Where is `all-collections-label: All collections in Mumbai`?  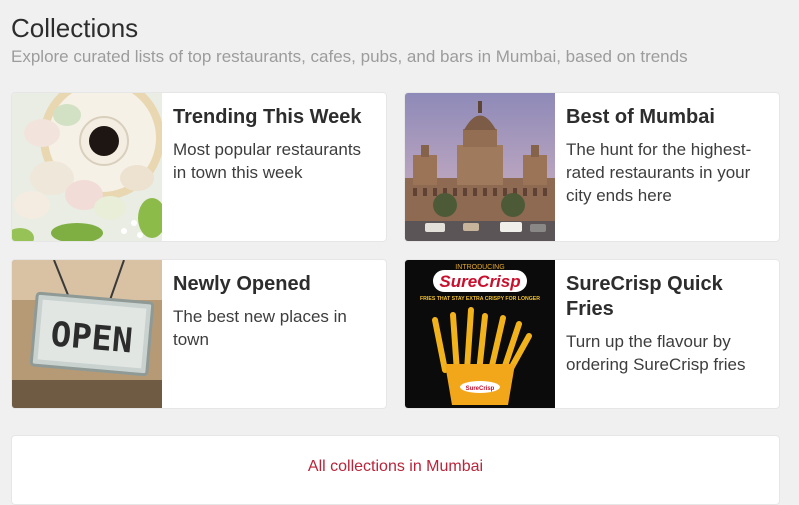 all-collections-label: All collections in Mumbai is located at coordinates (395, 466).